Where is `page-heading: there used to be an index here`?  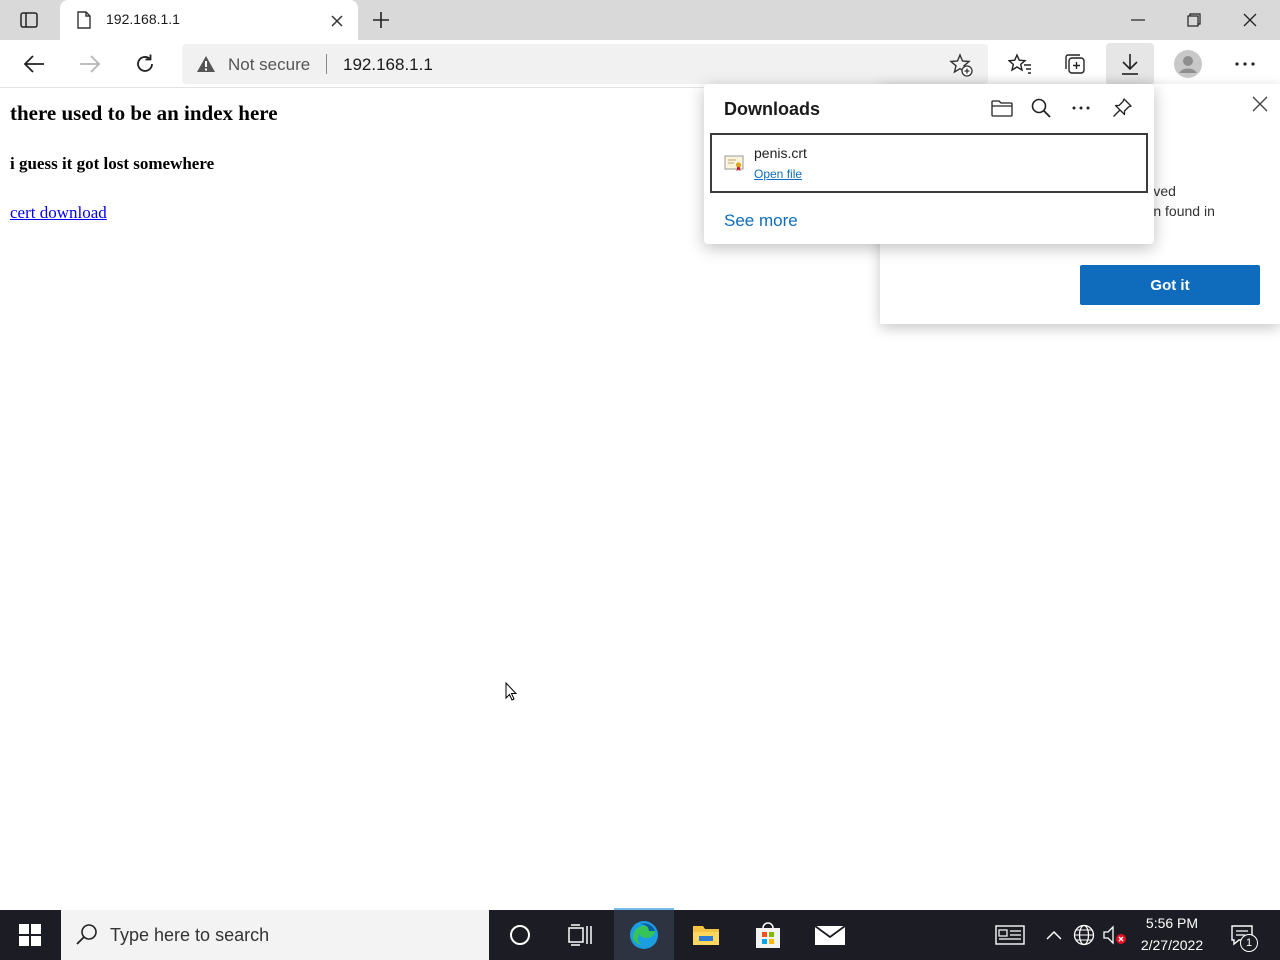
page-heading: there used to be an index here is located at coordinates (144, 113).